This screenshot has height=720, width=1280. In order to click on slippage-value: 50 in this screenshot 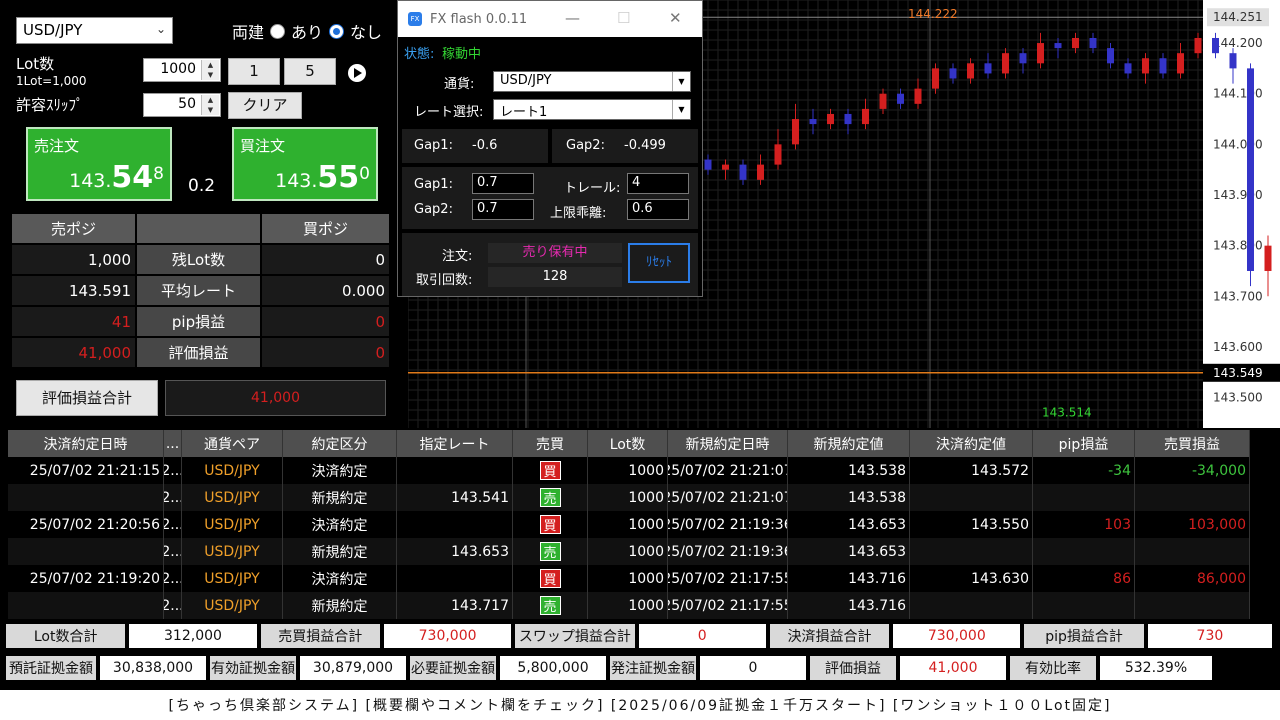, I will do `click(187, 104)`.